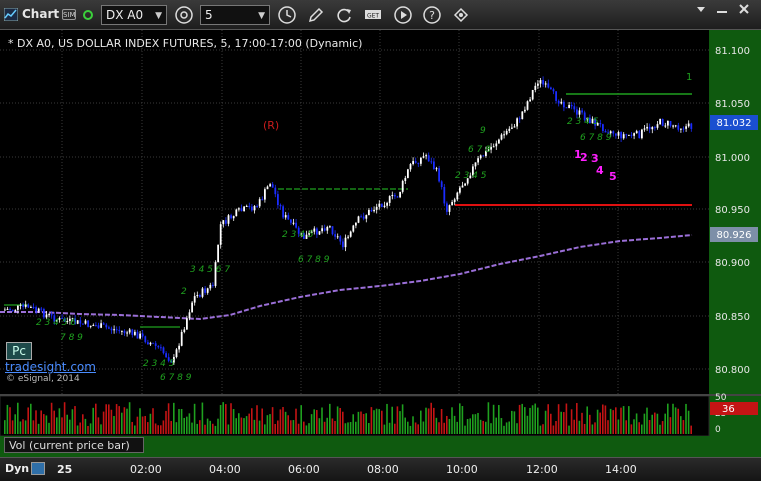  What do you see at coordinates (184, 15) in the screenshot?
I see `gear-icon` at bounding box center [184, 15].